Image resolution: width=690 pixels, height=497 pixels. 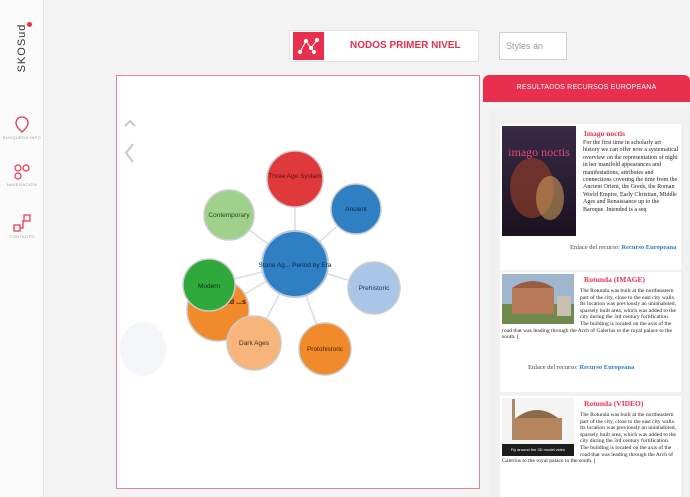 I want to click on sidebar-item-busqueda: BÚSQUEDA INFO, so click(x=22, y=128).